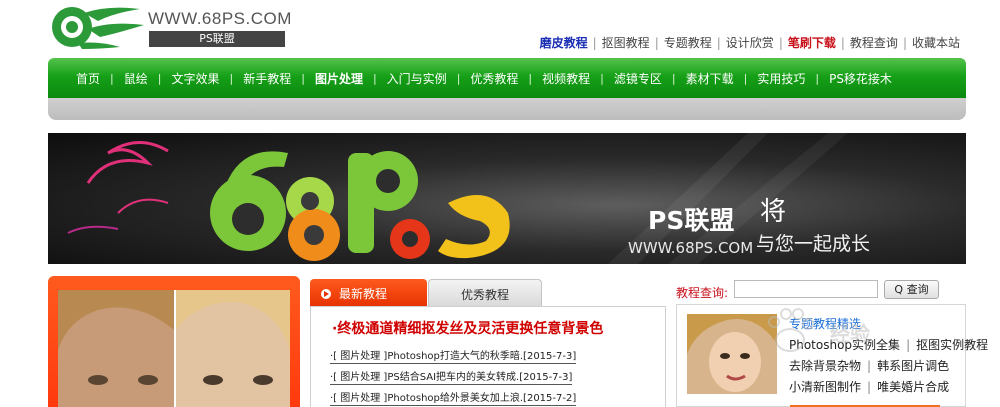 The height and width of the screenshot is (407, 1000). What do you see at coordinates (339, 78) in the screenshot?
I see `nav-item-photo-processing: 图片处理` at bounding box center [339, 78].